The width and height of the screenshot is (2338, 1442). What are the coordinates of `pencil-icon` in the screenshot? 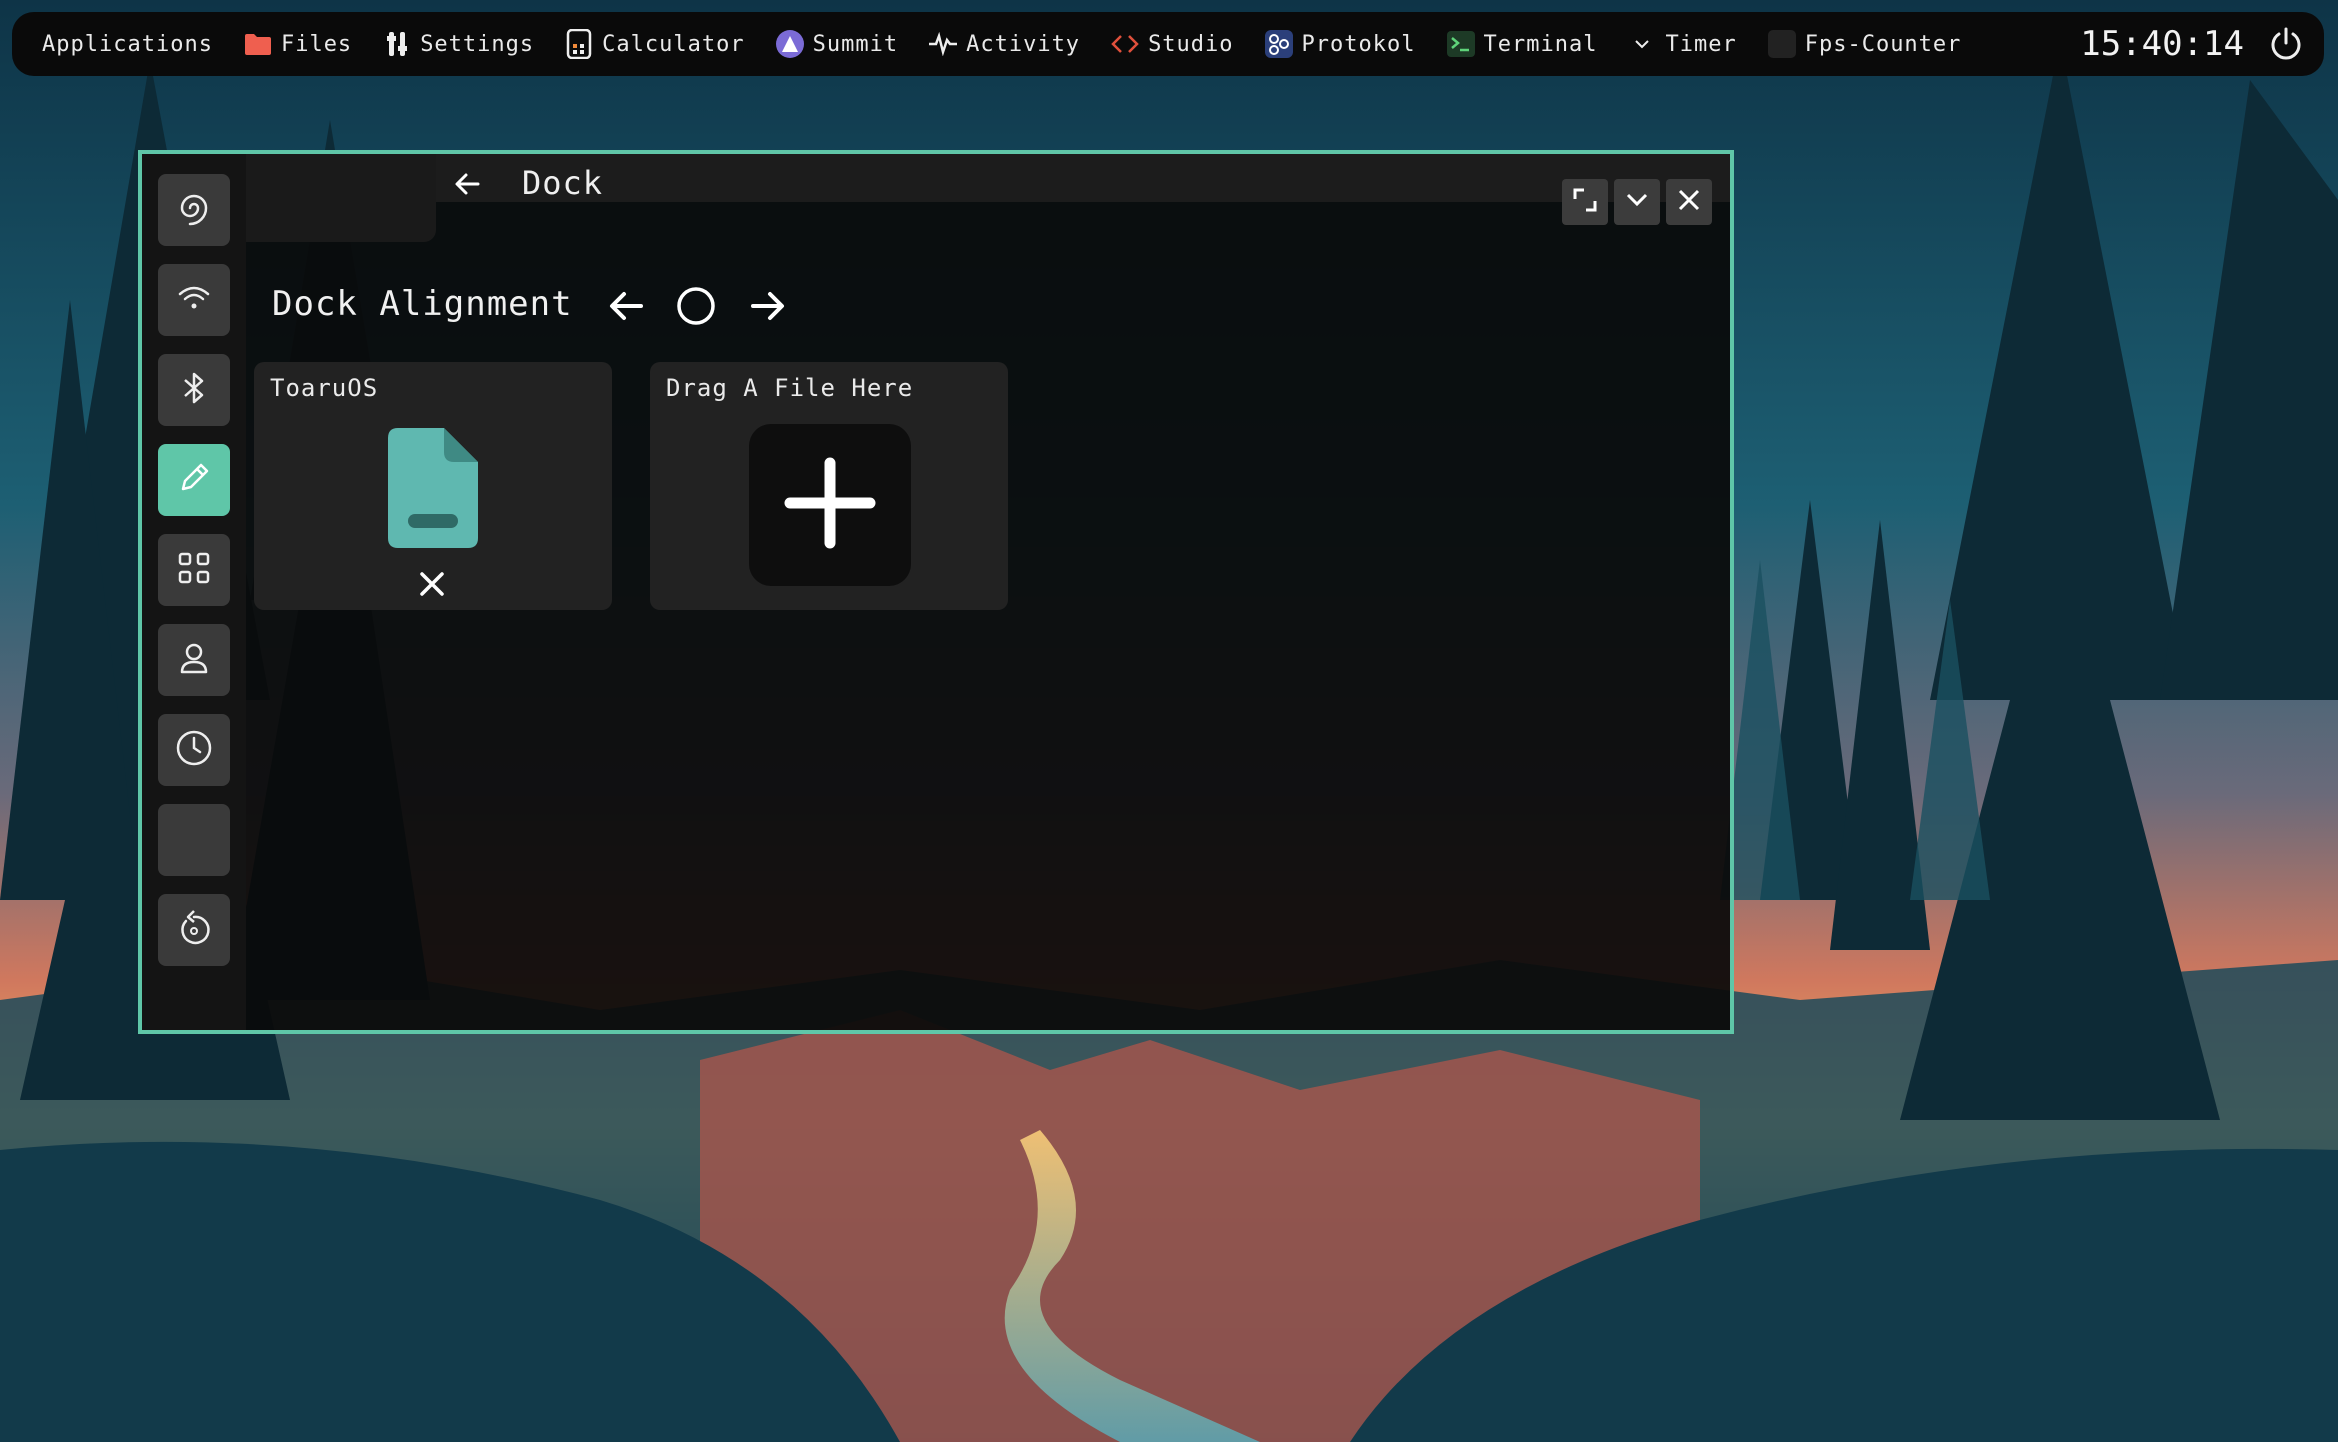 It's located at (194, 480).